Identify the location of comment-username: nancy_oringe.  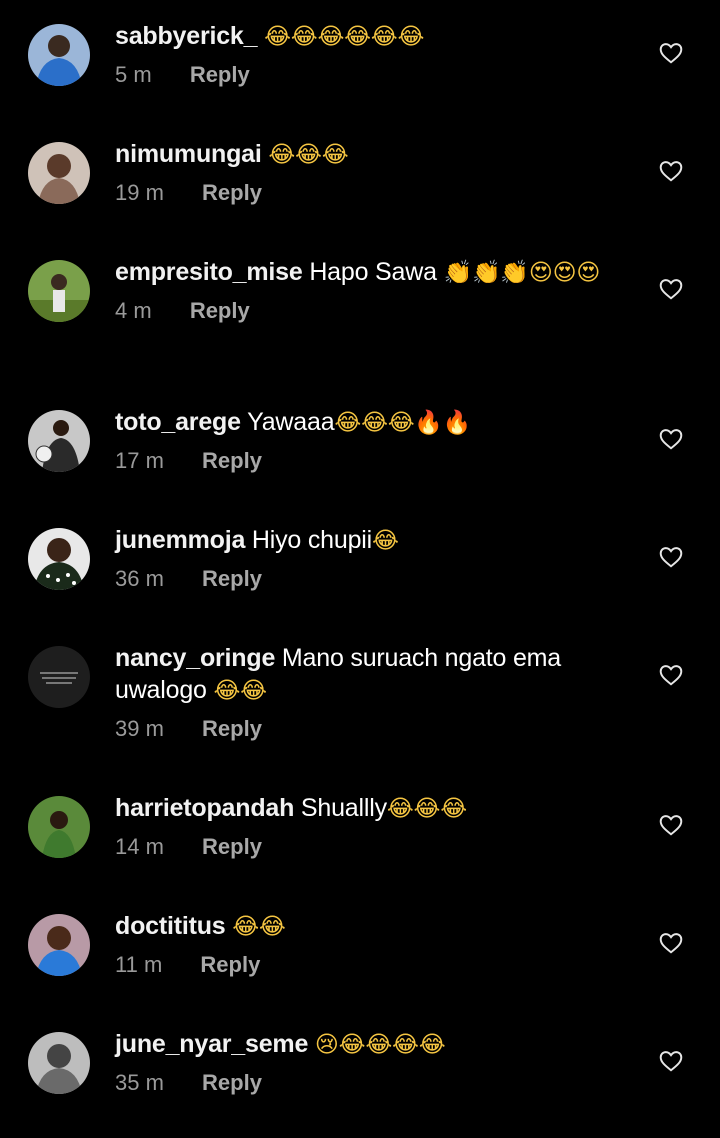
(195, 658).